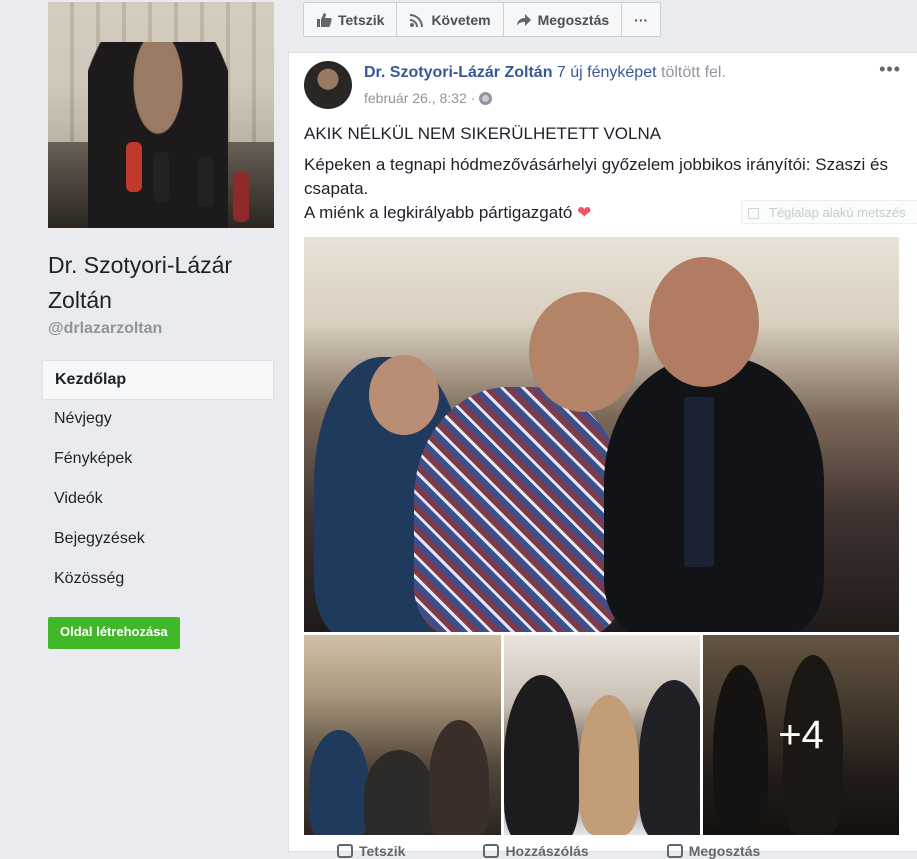 The height and width of the screenshot is (859, 917). I want to click on more-photos-overlay: +4, so click(801, 735).